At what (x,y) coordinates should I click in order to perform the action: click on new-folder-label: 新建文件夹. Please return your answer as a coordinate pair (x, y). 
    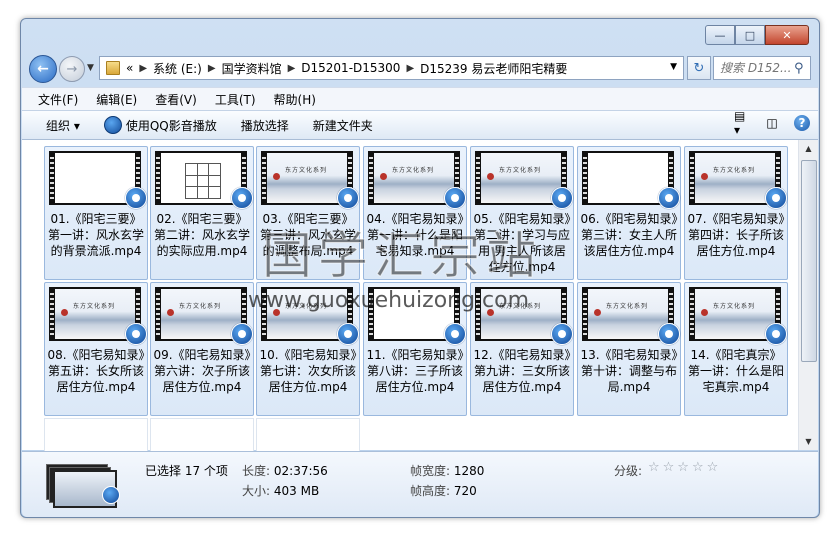
    Looking at the image, I should click on (342, 125).